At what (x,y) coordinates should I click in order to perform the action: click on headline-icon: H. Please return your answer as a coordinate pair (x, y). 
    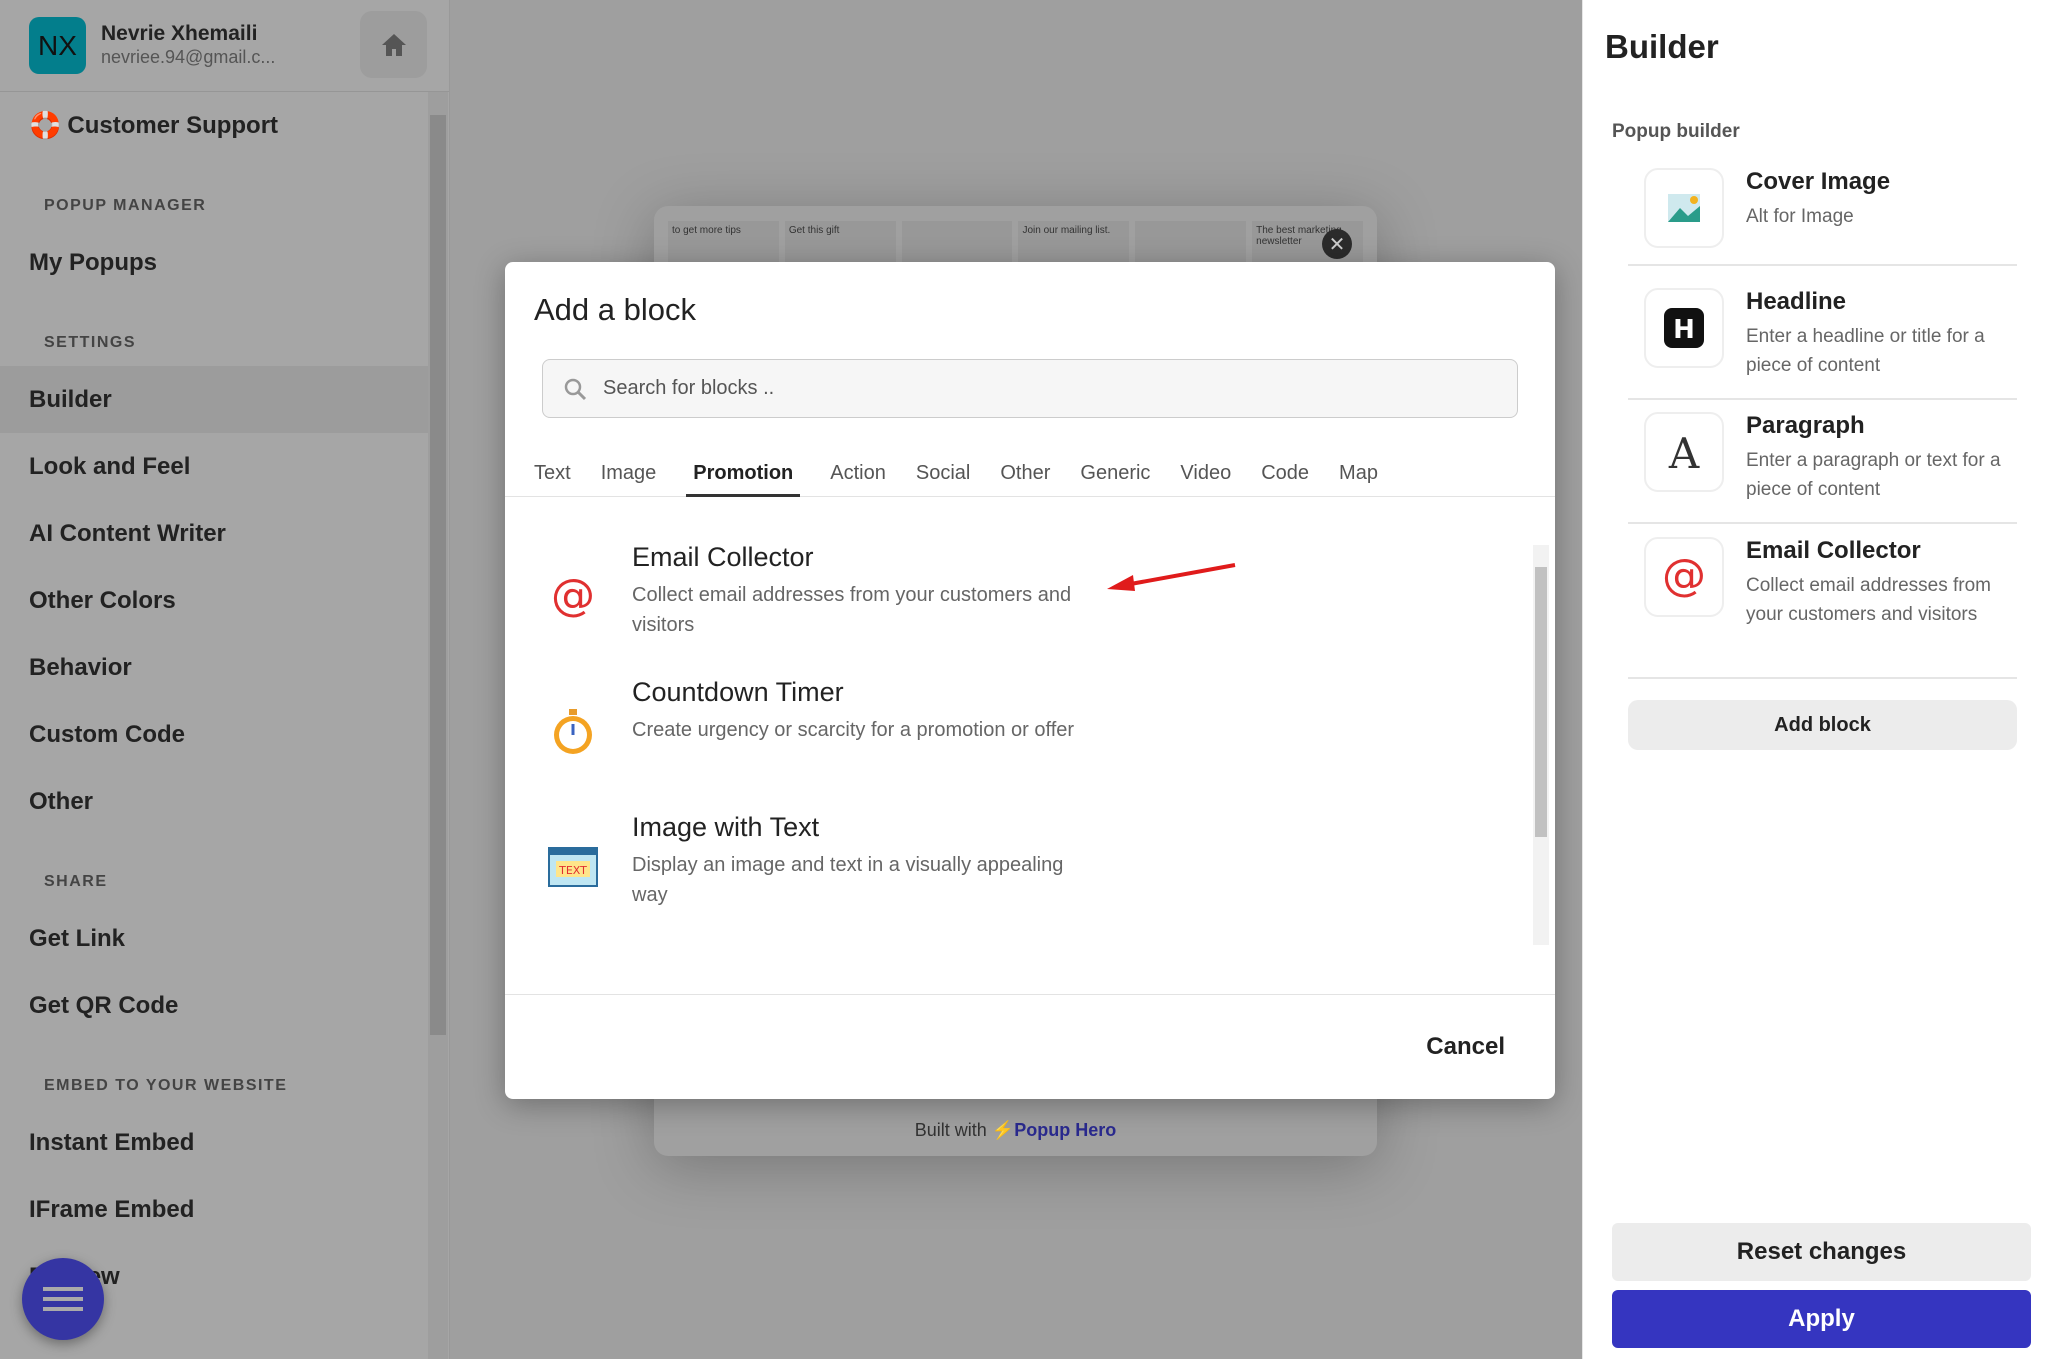
    Looking at the image, I should click on (1684, 328).